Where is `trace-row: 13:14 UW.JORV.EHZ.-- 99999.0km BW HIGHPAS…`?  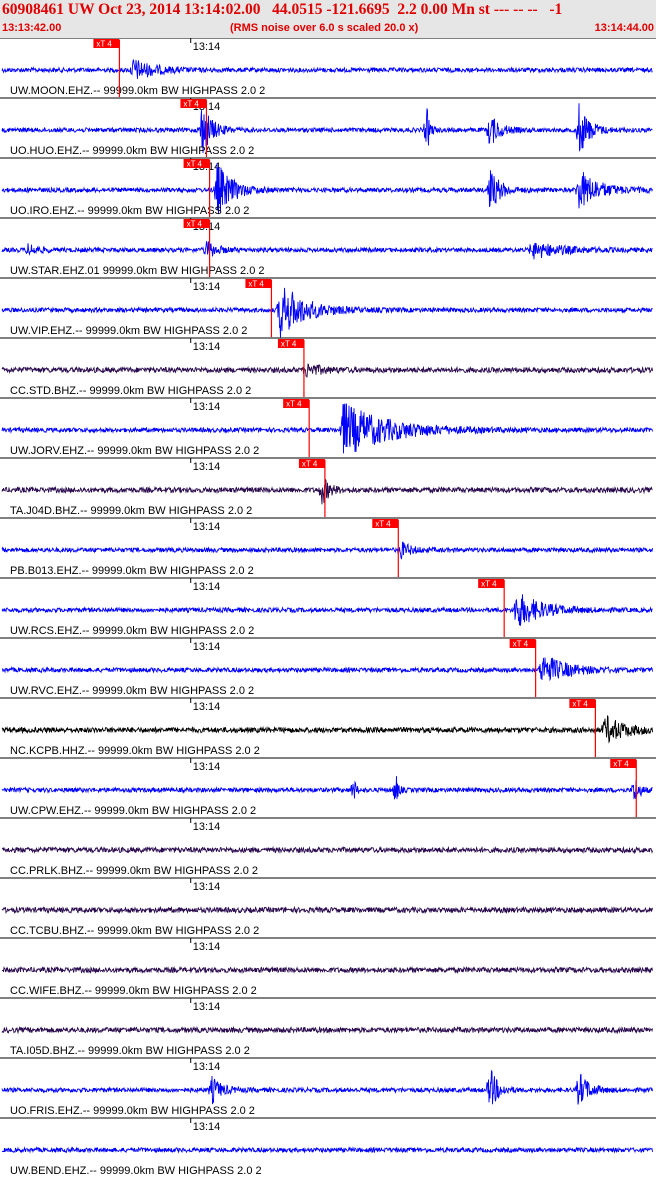
trace-row: 13:14 UW.JORV.EHZ.-- 99999.0km BW HIGHPAS… is located at coordinates (328, 427).